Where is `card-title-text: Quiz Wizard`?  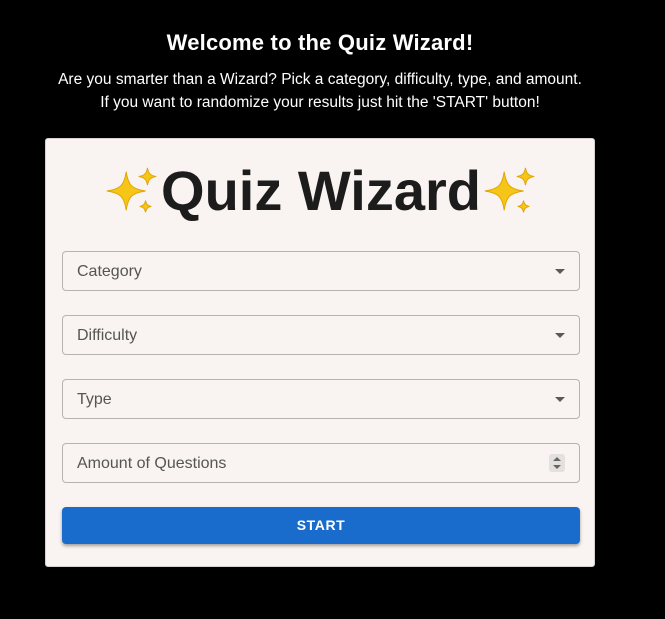 card-title-text: Quiz Wizard is located at coordinates (321, 190).